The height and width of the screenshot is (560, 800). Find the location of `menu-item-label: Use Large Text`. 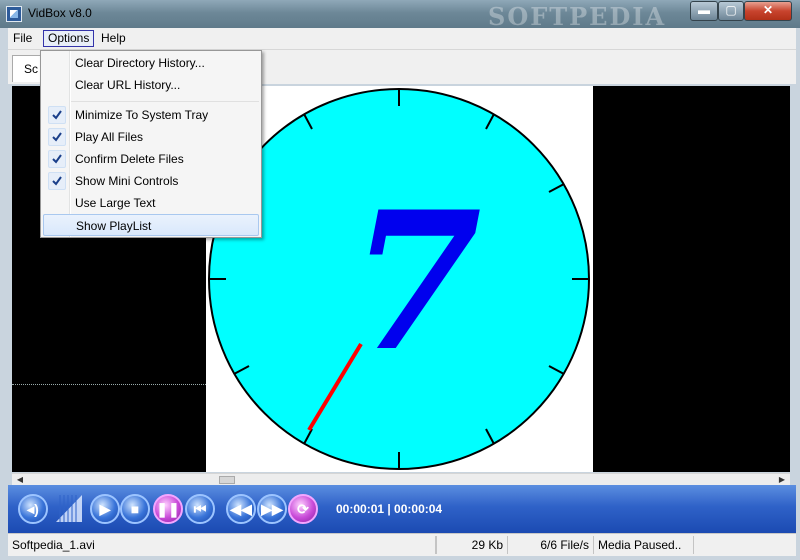

menu-item-label: Use Large Text is located at coordinates (115, 203).